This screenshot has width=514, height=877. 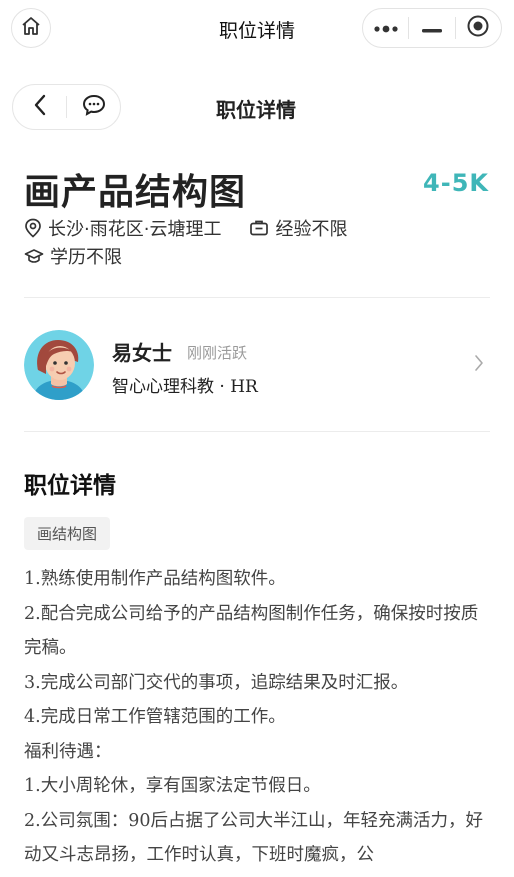 What do you see at coordinates (479, 365) in the screenshot?
I see `chevron-right-icon` at bounding box center [479, 365].